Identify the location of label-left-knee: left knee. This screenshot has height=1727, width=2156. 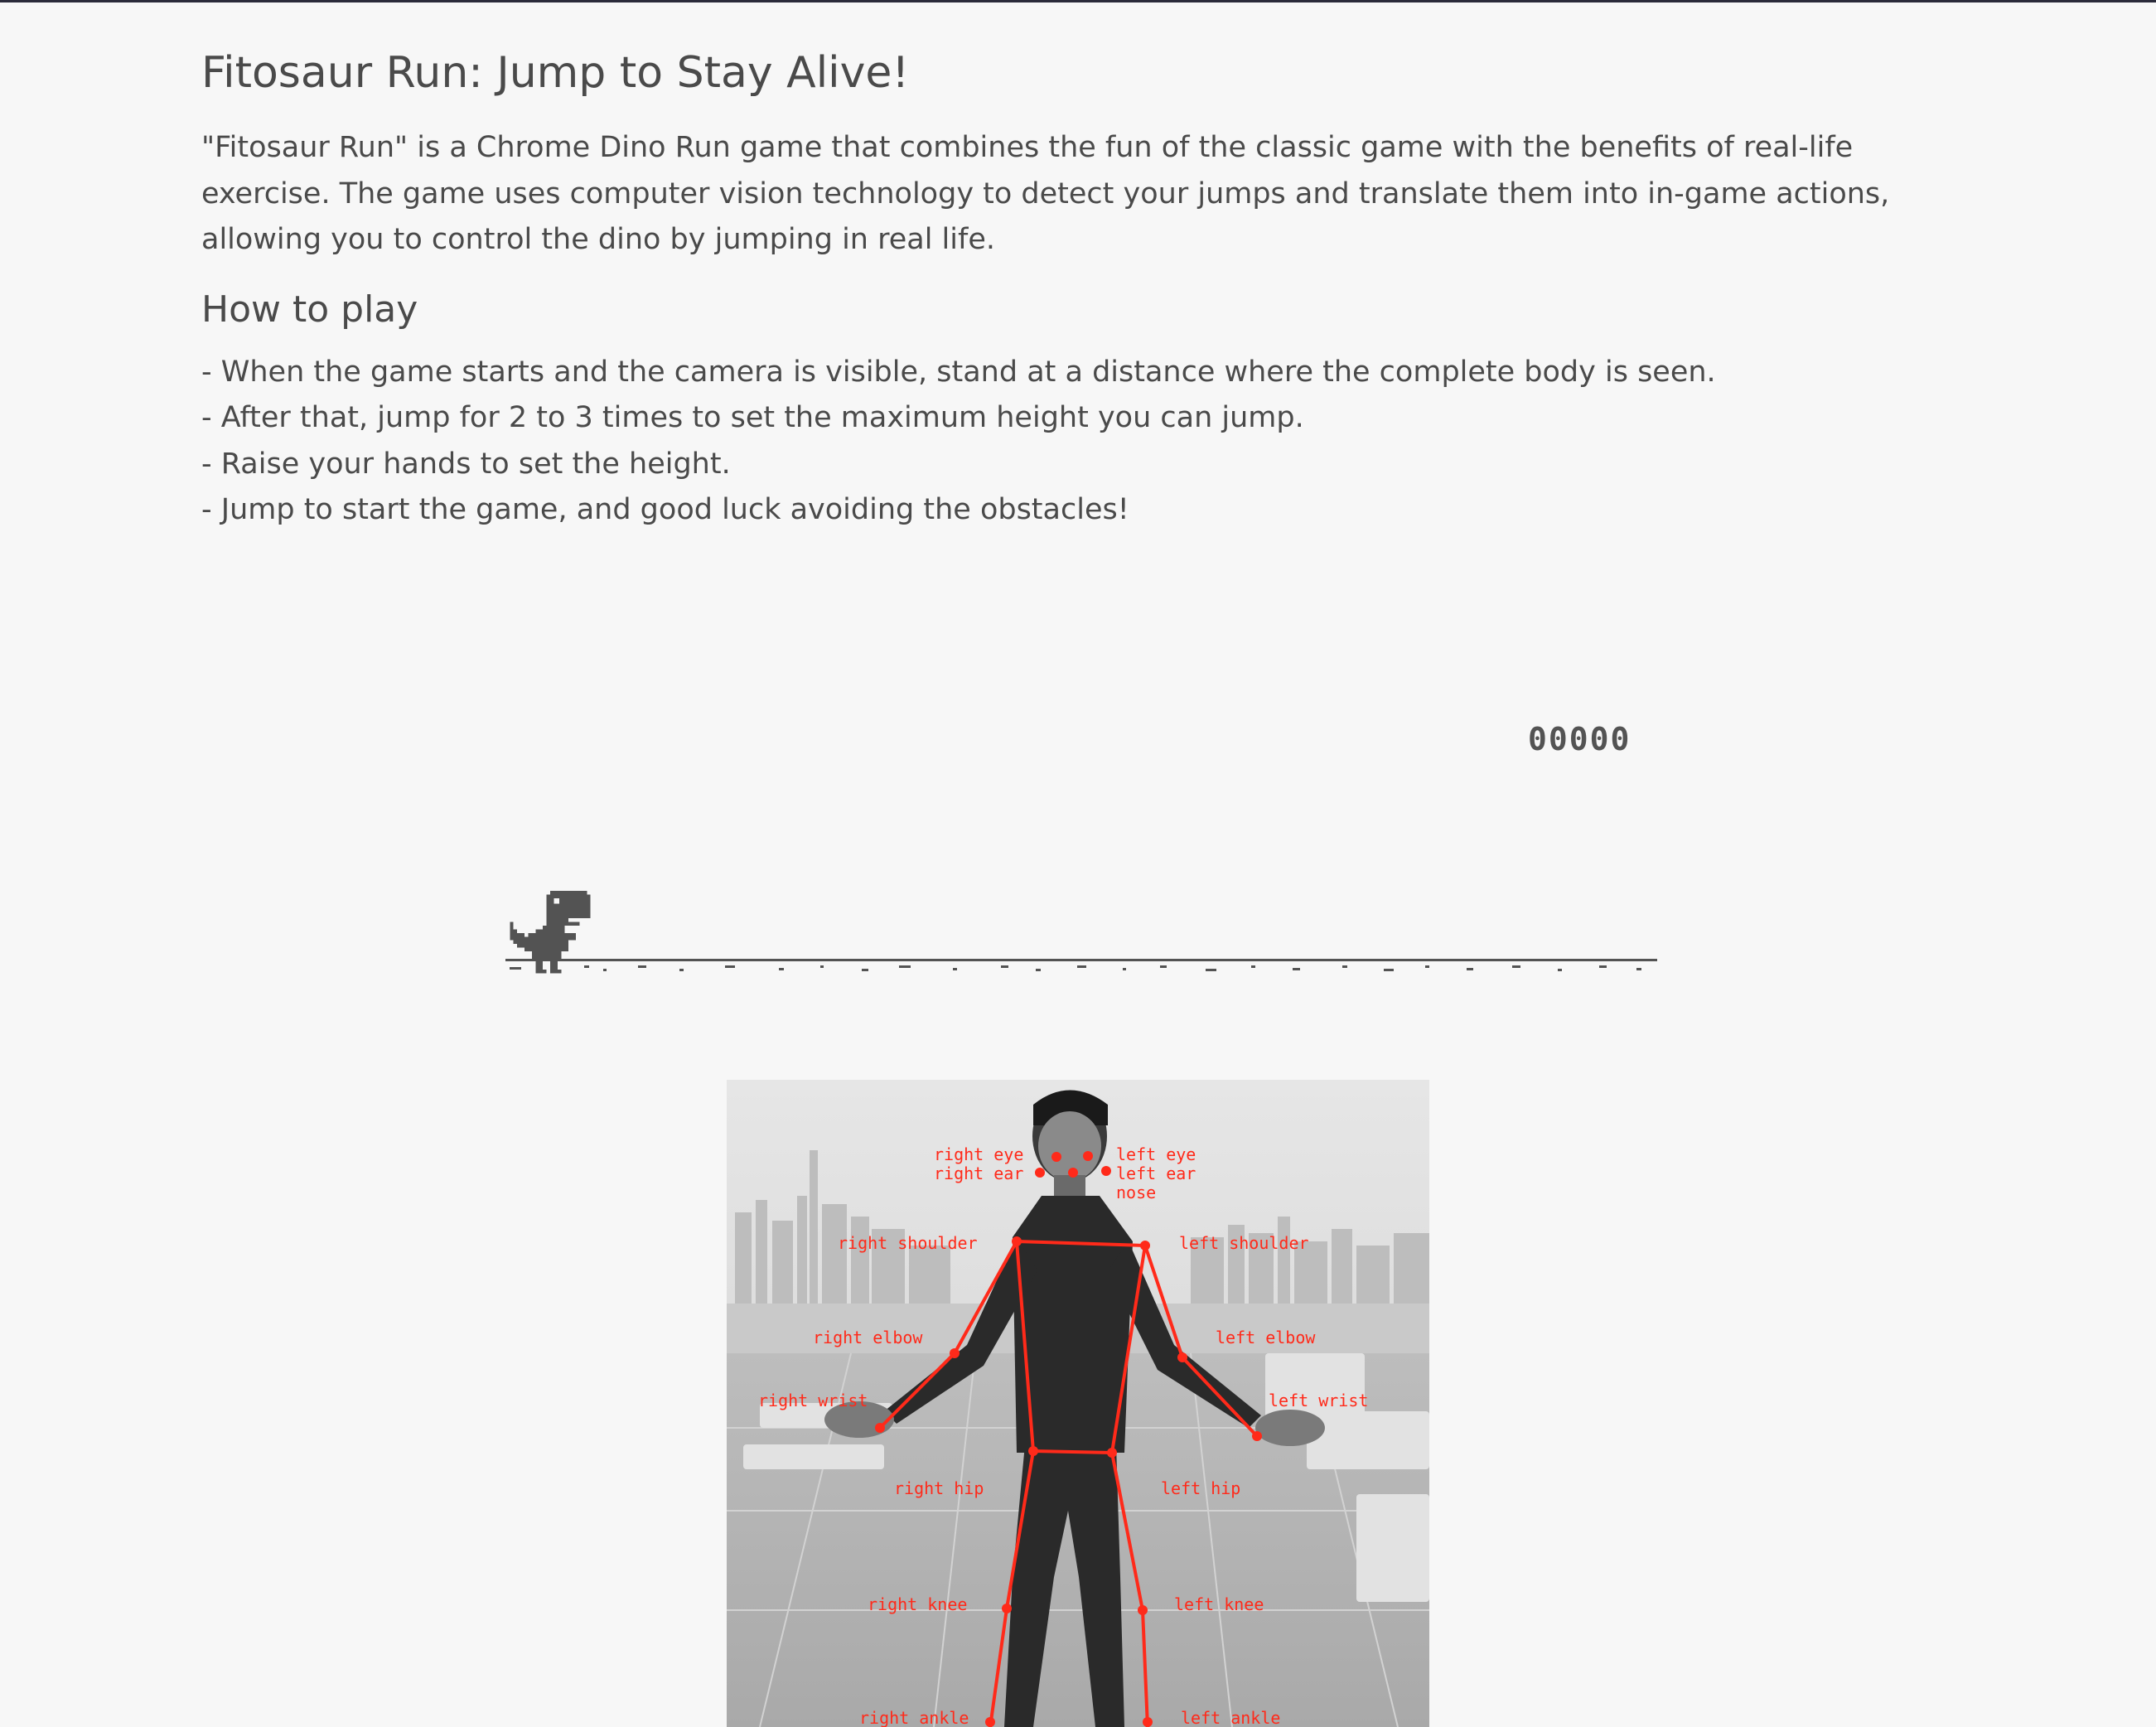
(1219, 1604).